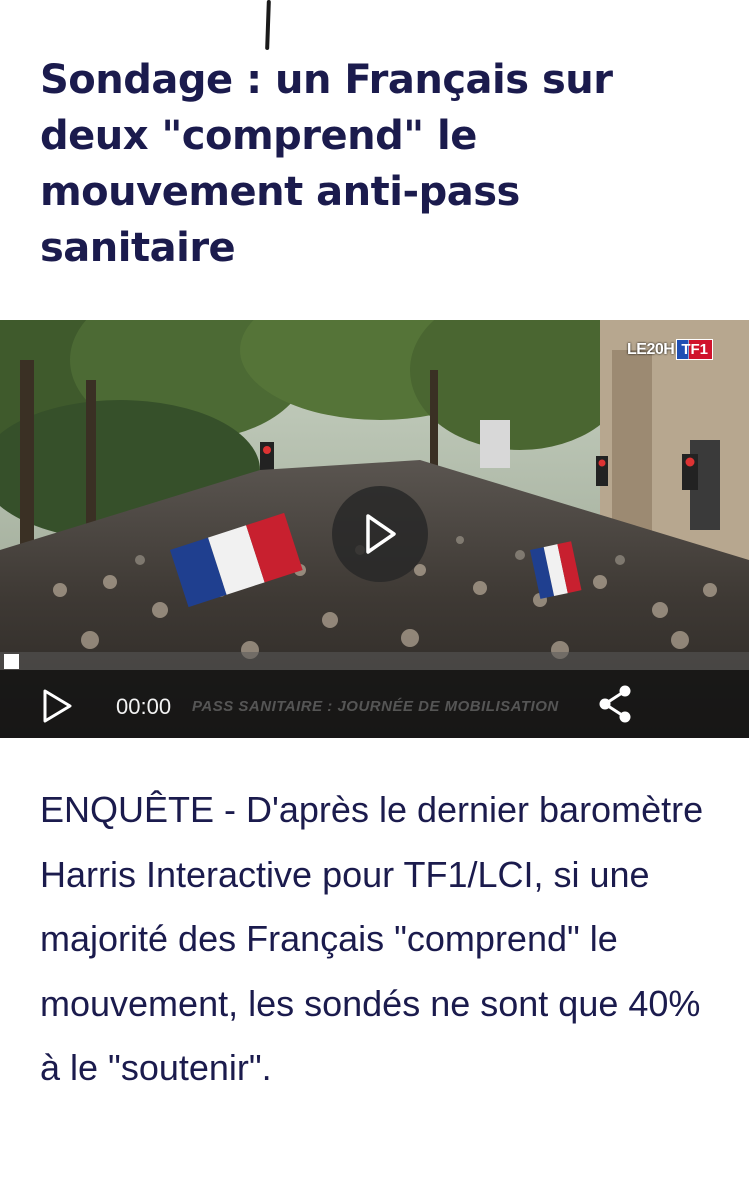  What do you see at coordinates (651, 349) in the screenshot?
I see `program-logo-text: LE20H` at bounding box center [651, 349].